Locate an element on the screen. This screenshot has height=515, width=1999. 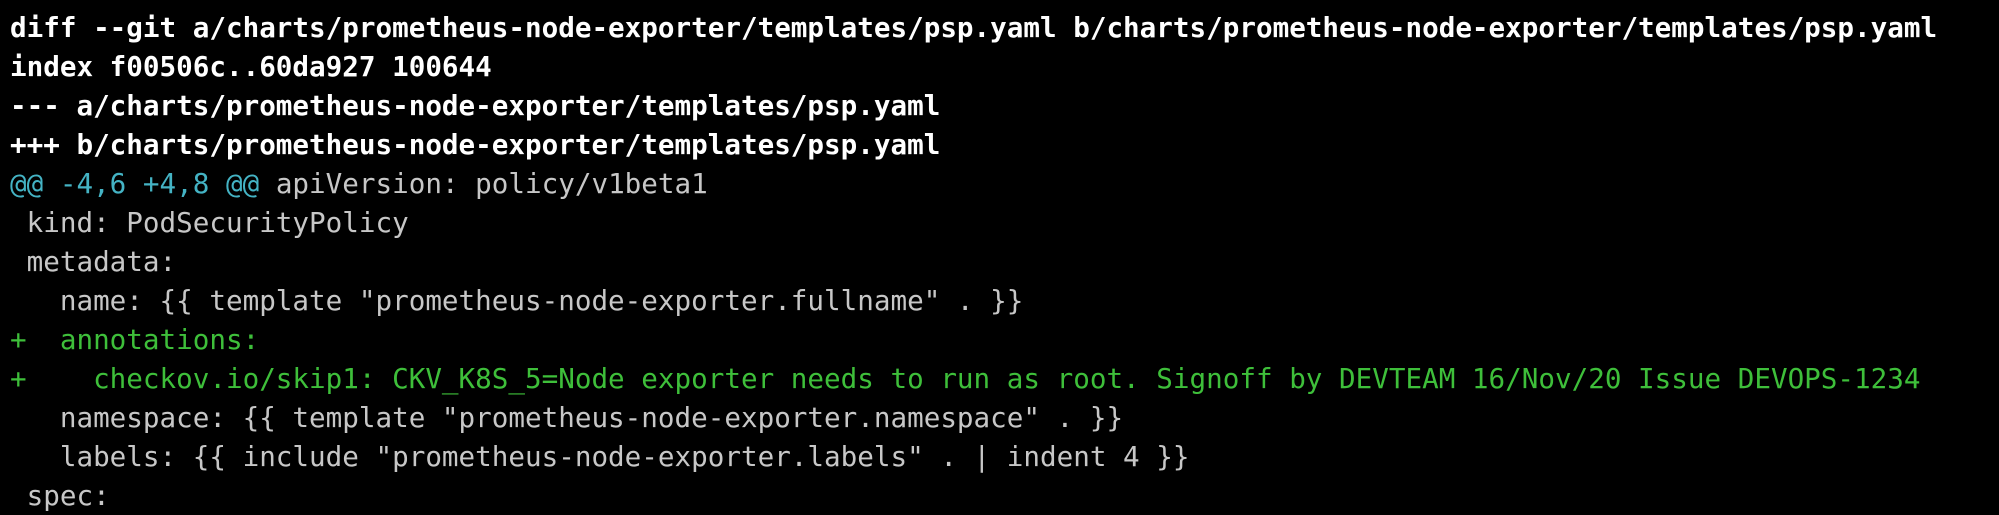
diff-context-line: spec: is located at coordinates (60, 495).